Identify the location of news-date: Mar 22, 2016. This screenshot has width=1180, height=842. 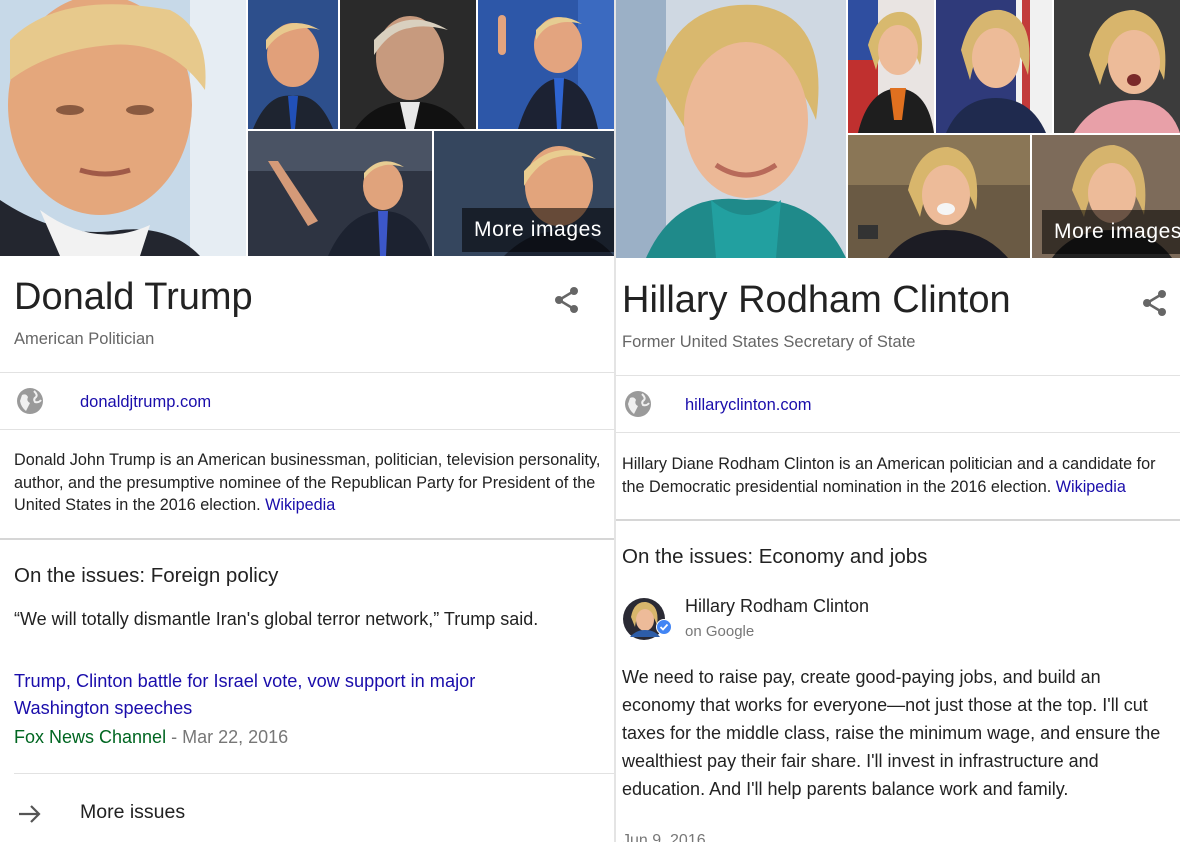
(235, 737).